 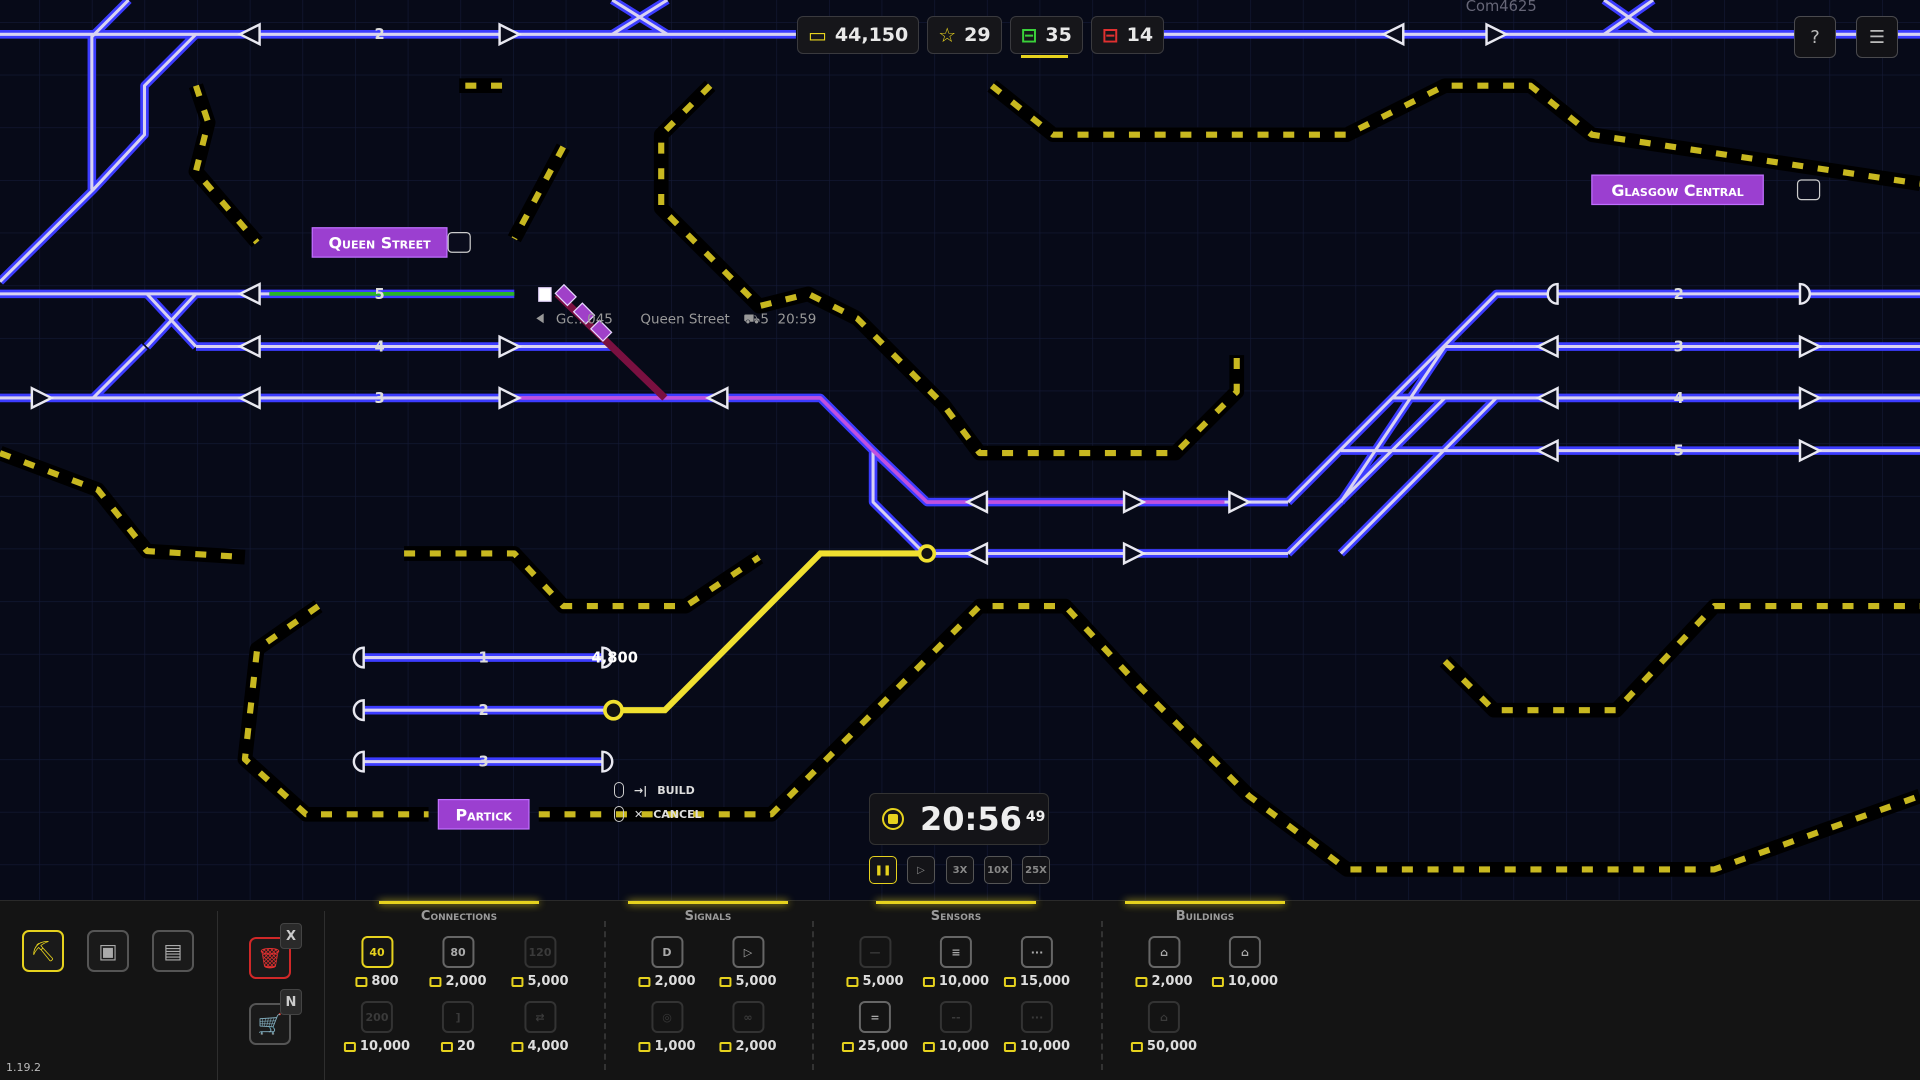 What do you see at coordinates (708, 916) in the screenshot?
I see `category-title: Signals` at bounding box center [708, 916].